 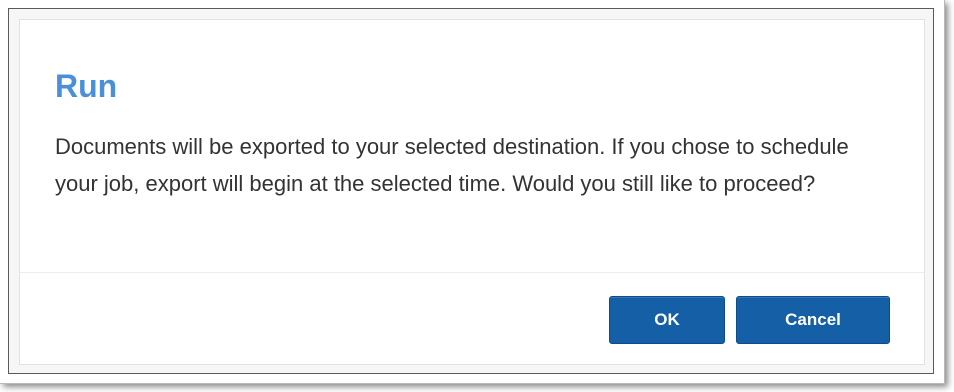 I want to click on ok-button: OK, so click(x=667, y=320).